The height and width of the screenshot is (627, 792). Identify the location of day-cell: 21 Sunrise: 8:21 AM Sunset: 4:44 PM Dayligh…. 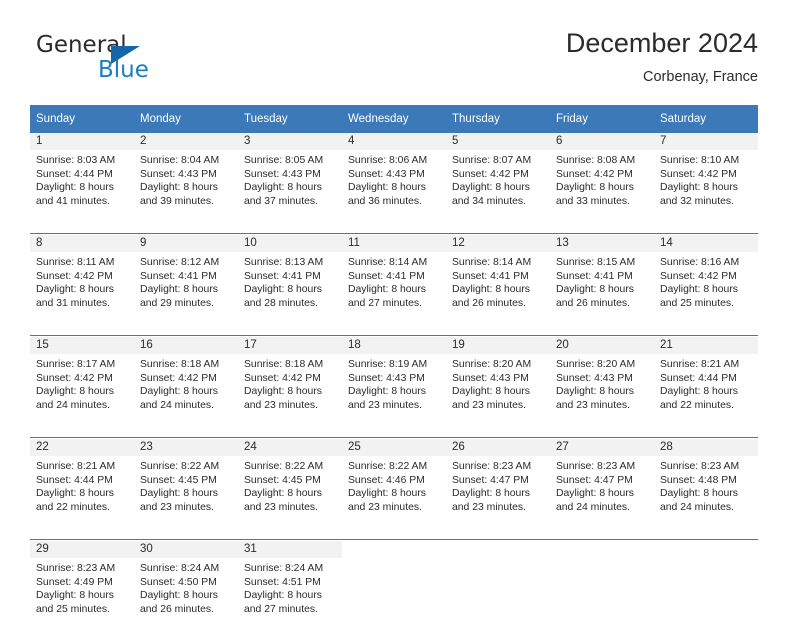
(706, 380).